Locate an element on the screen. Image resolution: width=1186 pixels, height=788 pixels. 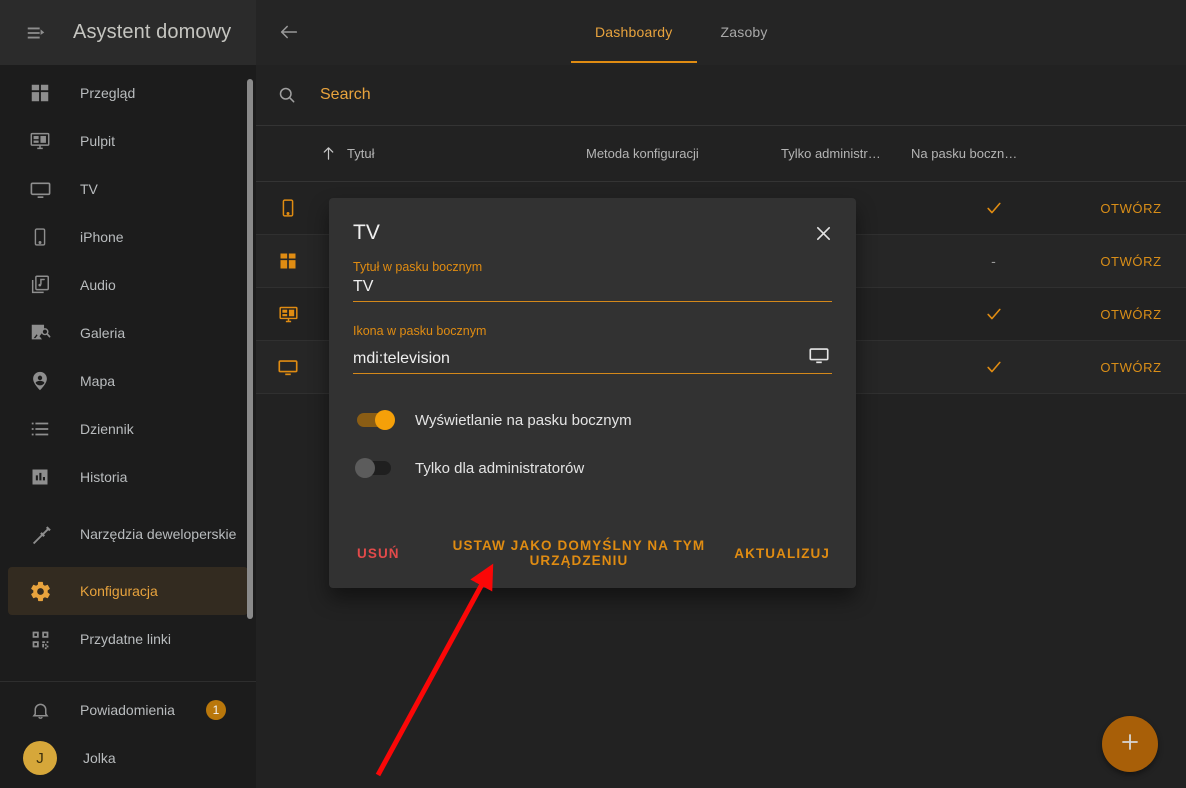
plus-icon is located at coordinates (1130, 744).